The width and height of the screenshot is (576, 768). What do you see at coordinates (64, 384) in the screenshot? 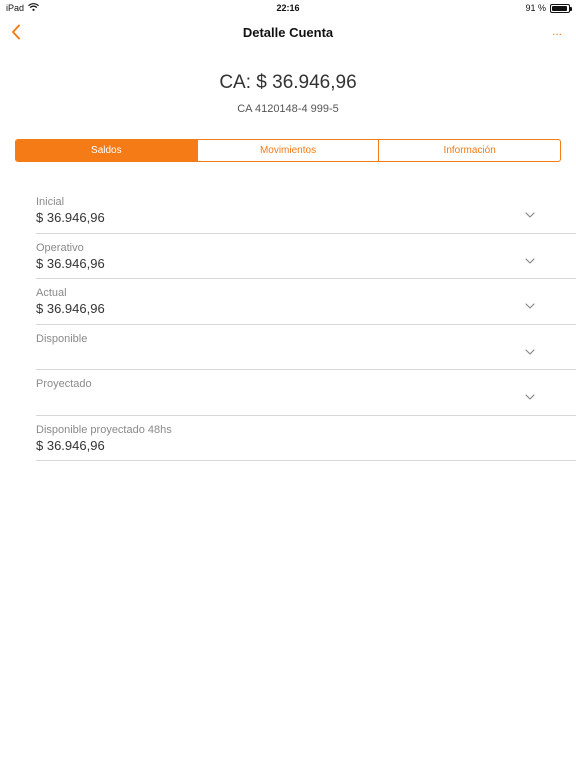
I see `row-label: Proyectado` at bounding box center [64, 384].